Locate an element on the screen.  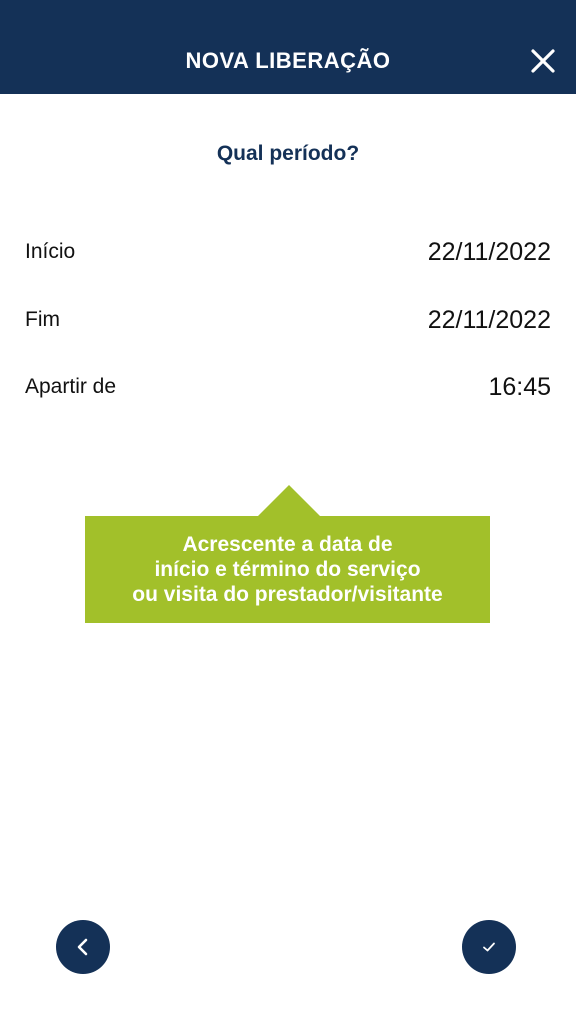
tooltip-line-2: início e término do serviço is located at coordinates (287, 569).